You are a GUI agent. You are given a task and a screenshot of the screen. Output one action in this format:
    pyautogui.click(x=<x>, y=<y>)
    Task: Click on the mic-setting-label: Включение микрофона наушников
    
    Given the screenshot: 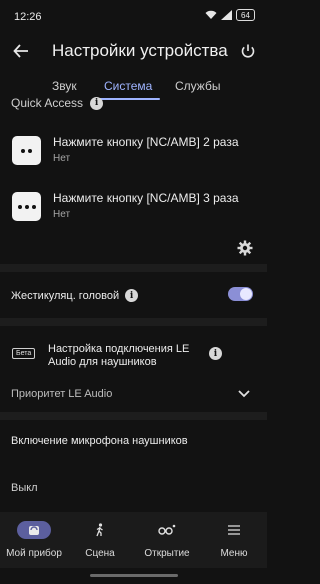 What is the action you would take?
    pyautogui.click(x=99, y=441)
    